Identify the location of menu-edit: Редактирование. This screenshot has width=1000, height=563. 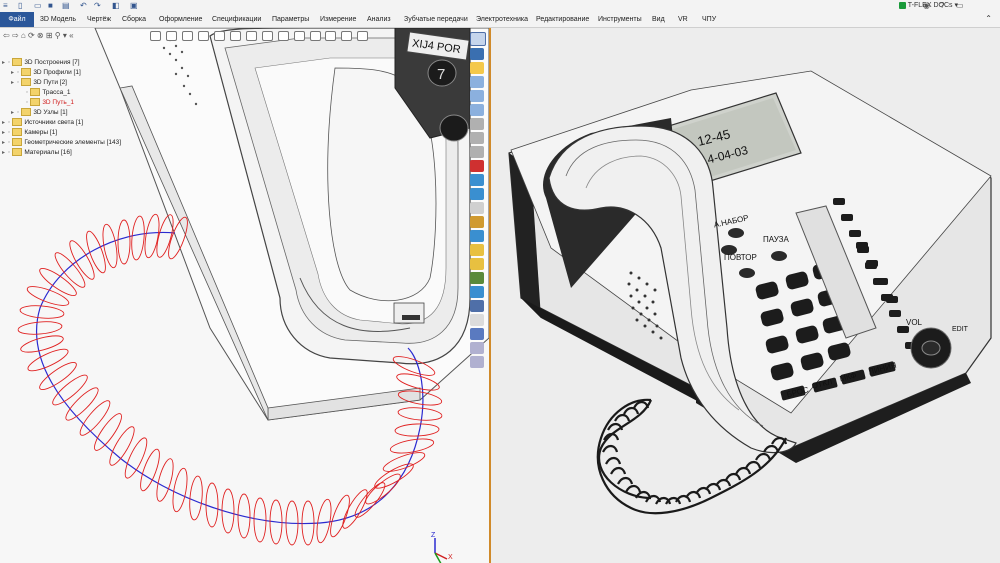
(562, 19).